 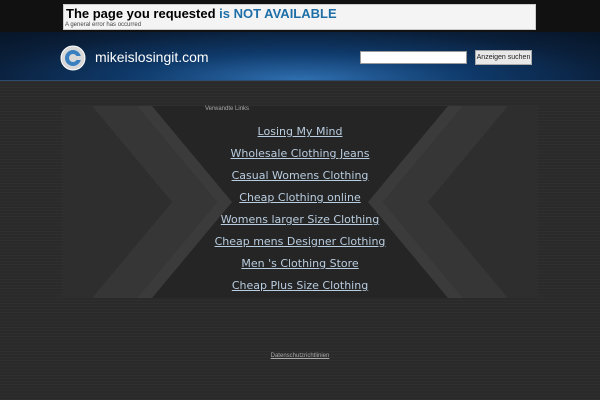 I want to click on related-link: Womens larger Size Clothing, so click(x=300, y=219).